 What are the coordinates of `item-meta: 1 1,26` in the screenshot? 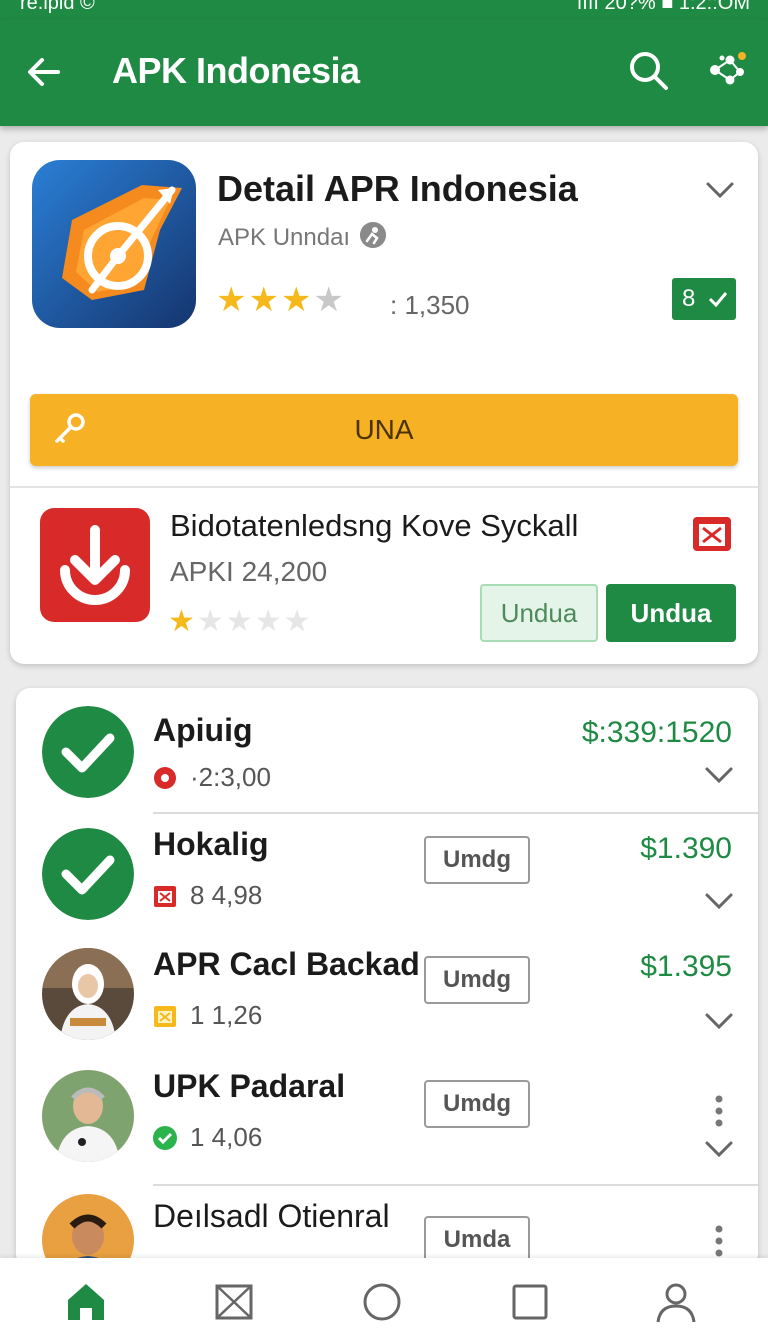 It's located at (207, 1015).